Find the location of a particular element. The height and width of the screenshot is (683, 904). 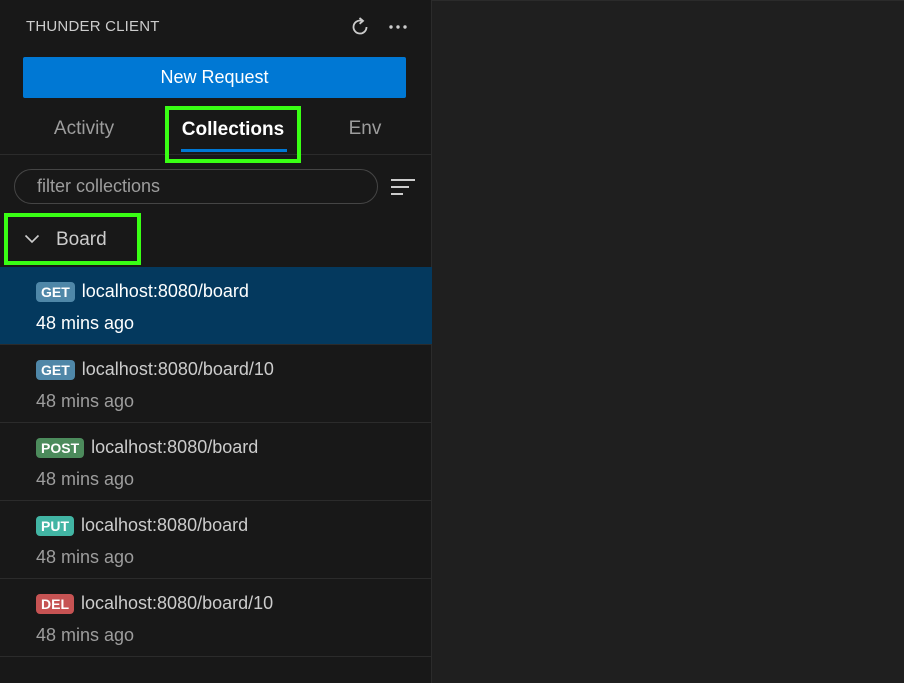

collection-name: Board is located at coordinates (81, 239).